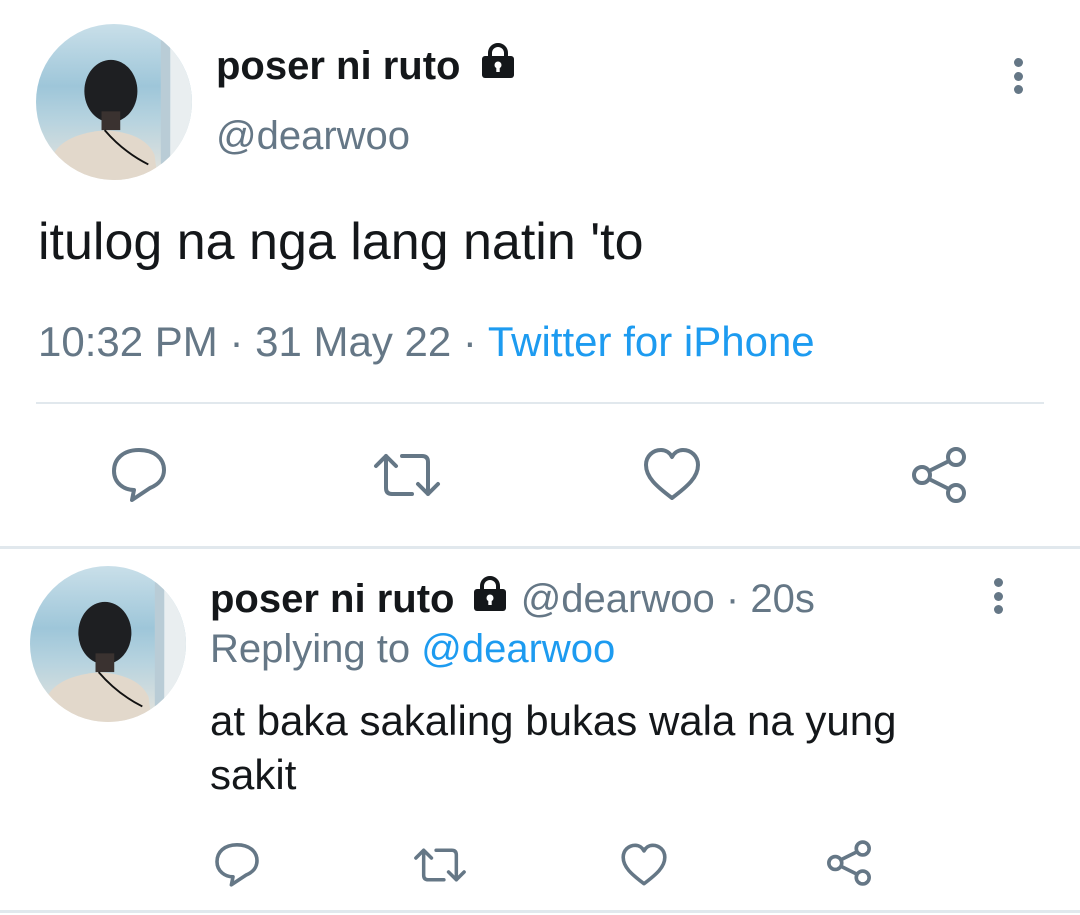  I want to click on reply-relative-time: 20s, so click(782, 599).